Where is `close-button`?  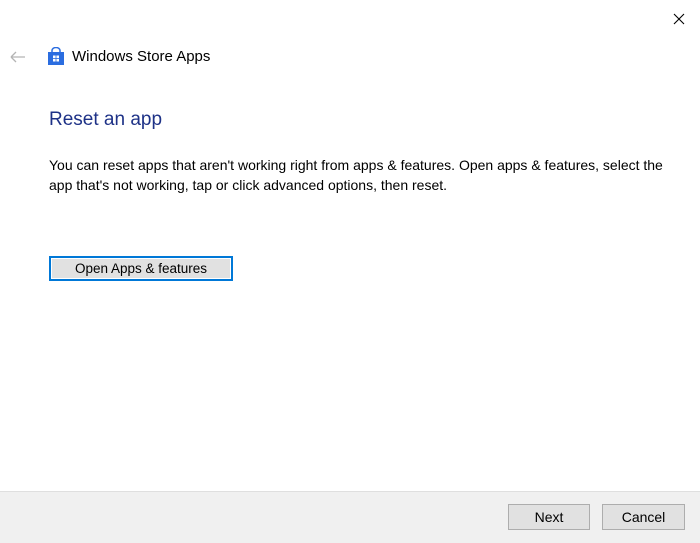
close-button is located at coordinates (679, 19).